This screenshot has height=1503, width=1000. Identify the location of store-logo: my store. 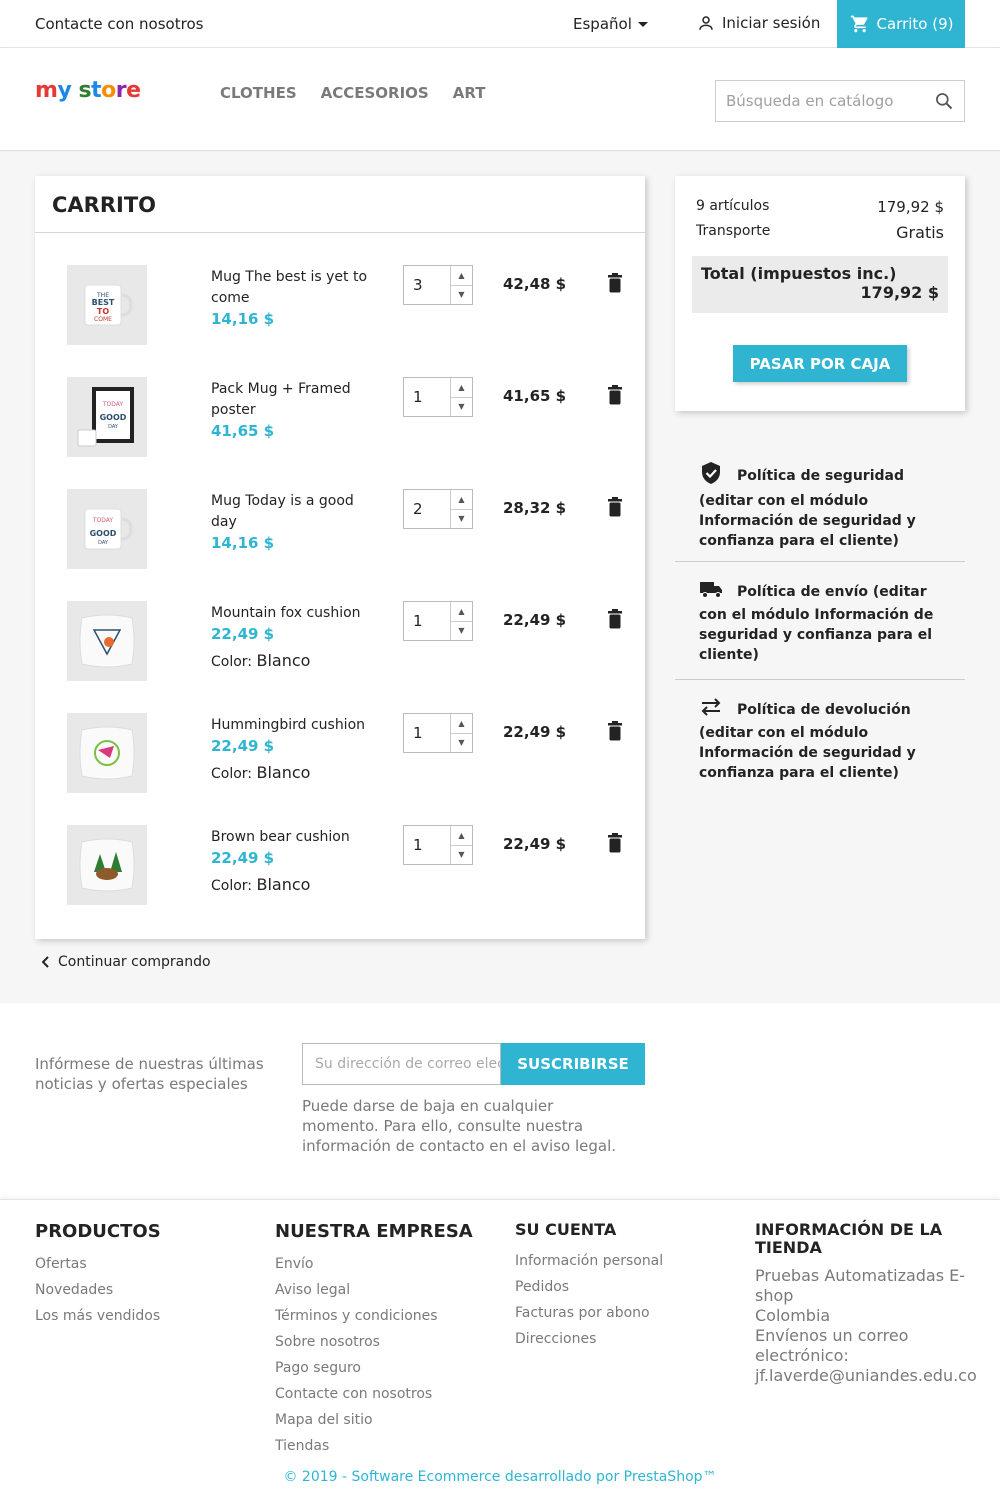
(88, 90).